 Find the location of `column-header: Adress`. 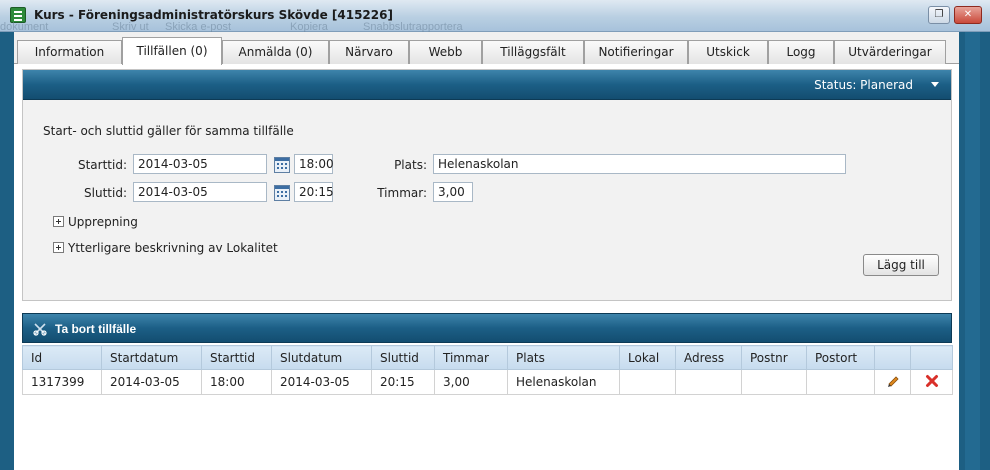

column-header: Adress is located at coordinates (708, 357).